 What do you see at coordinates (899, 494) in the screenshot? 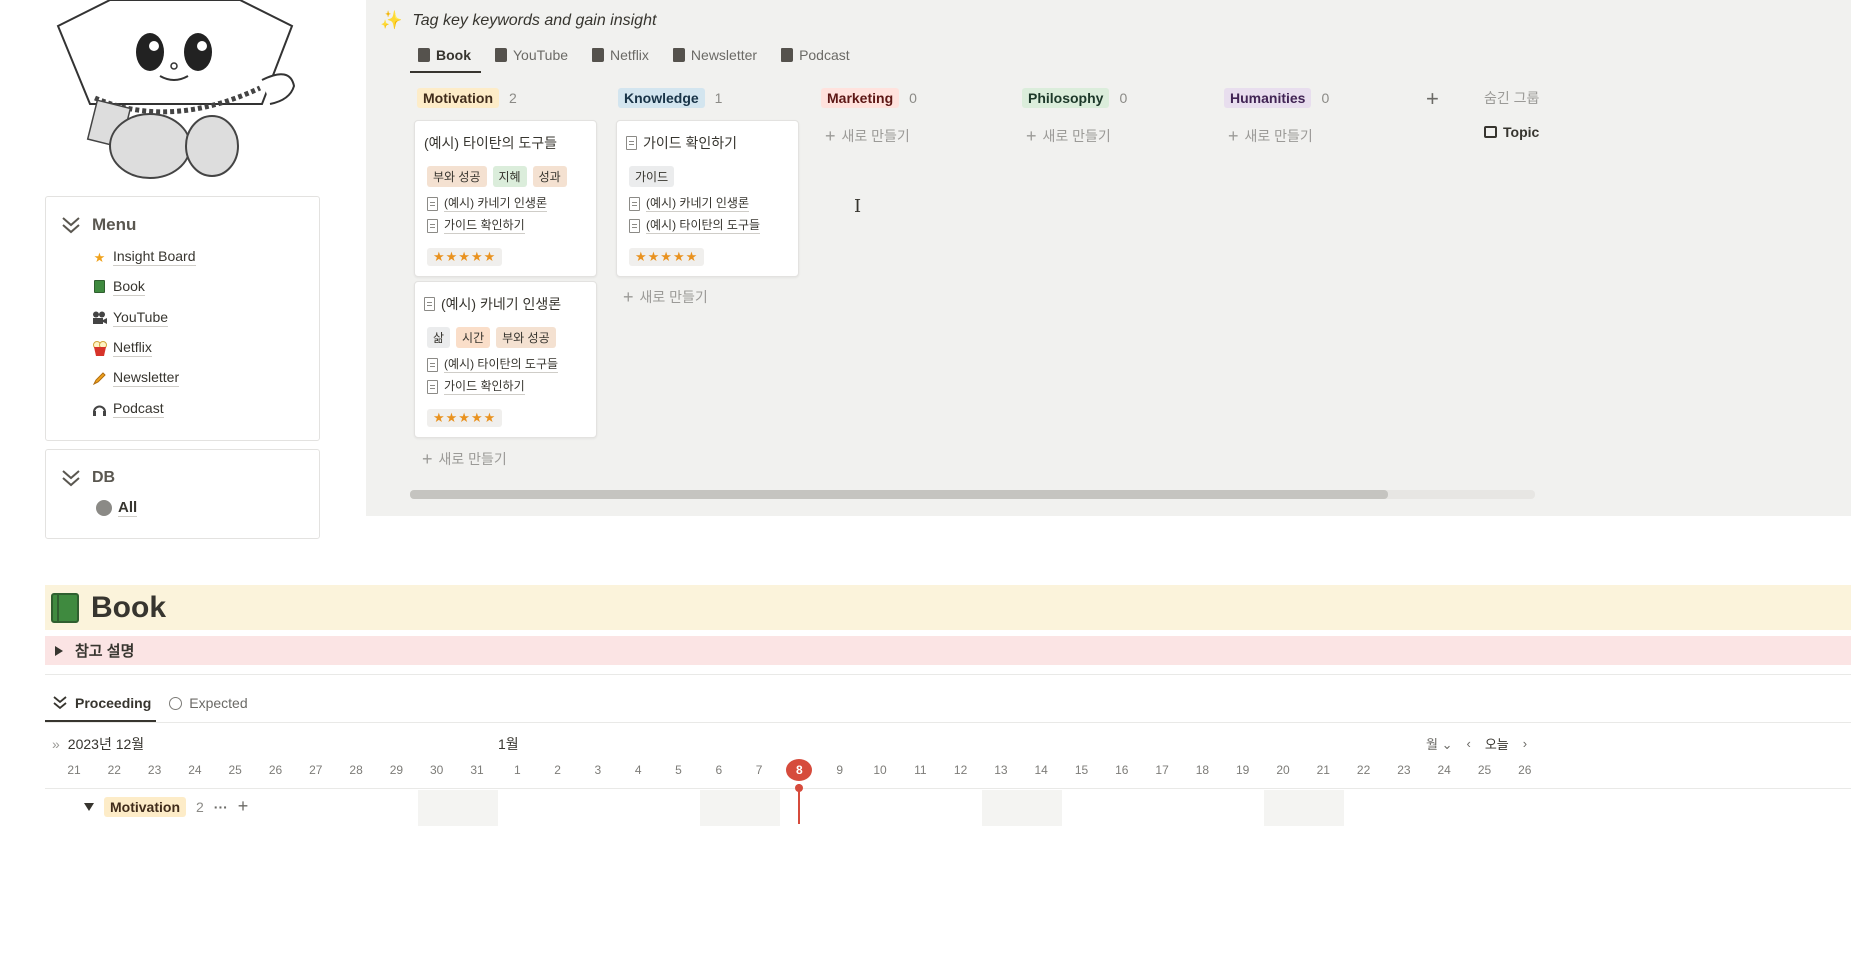
I see `horizontal-scrollbar-thumb` at bounding box center [899, 494].